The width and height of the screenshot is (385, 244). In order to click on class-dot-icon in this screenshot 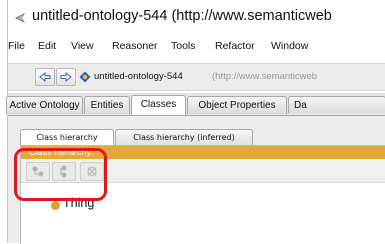, I will do `click(55, 205)`.